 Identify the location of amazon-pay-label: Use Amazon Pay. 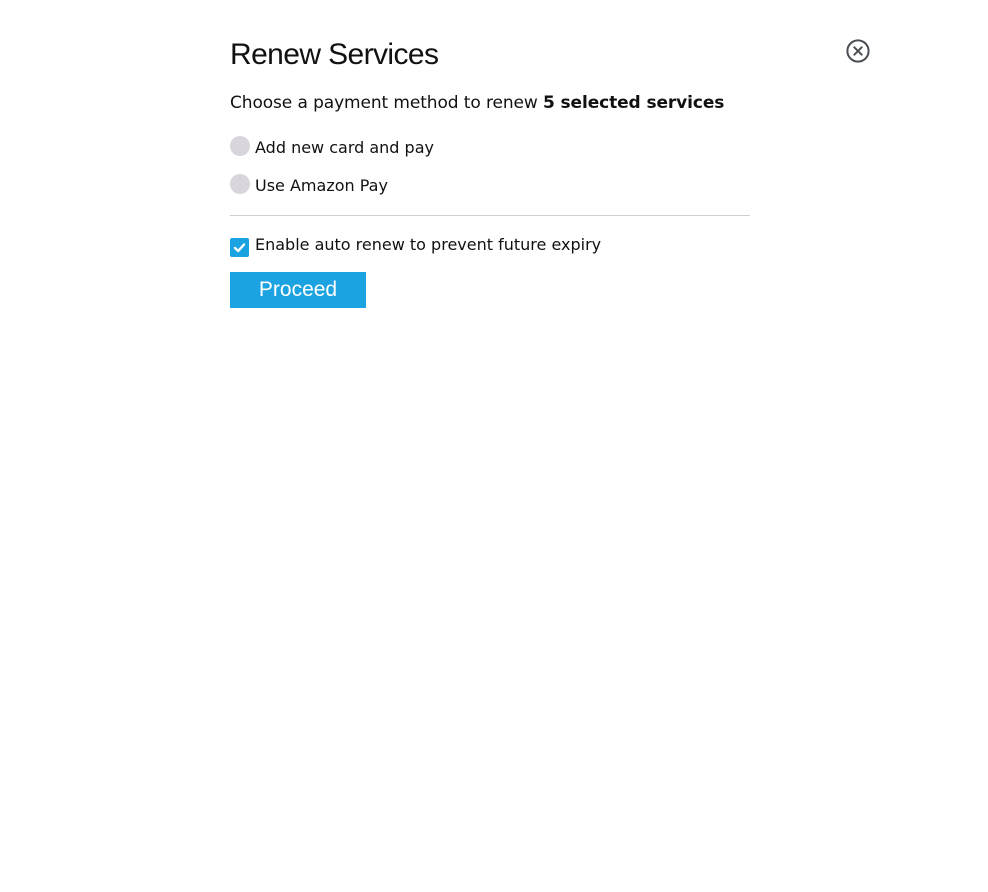
(321, 185).